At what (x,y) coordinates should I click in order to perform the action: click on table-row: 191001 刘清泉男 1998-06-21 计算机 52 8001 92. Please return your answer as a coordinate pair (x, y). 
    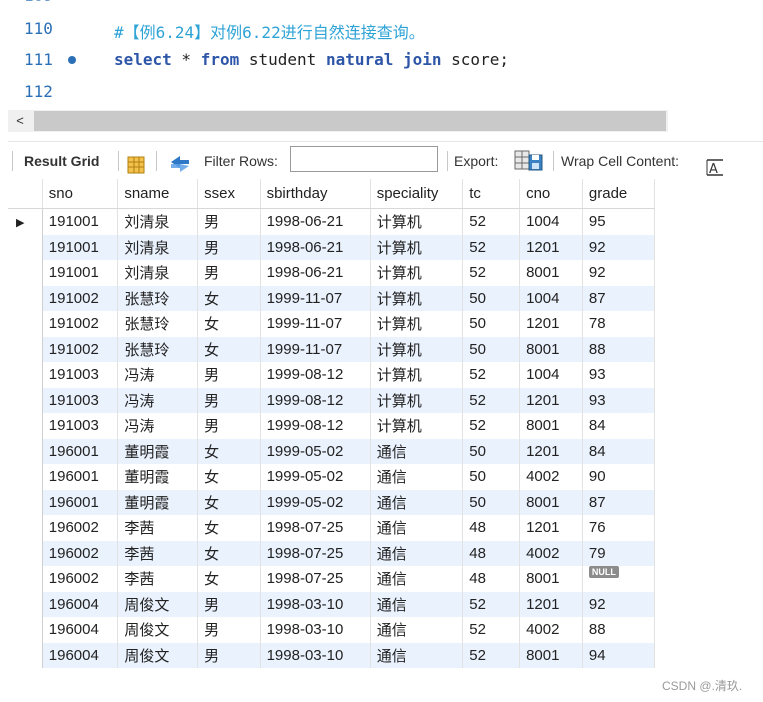
    Looking at the image, I should click on (332, 273).